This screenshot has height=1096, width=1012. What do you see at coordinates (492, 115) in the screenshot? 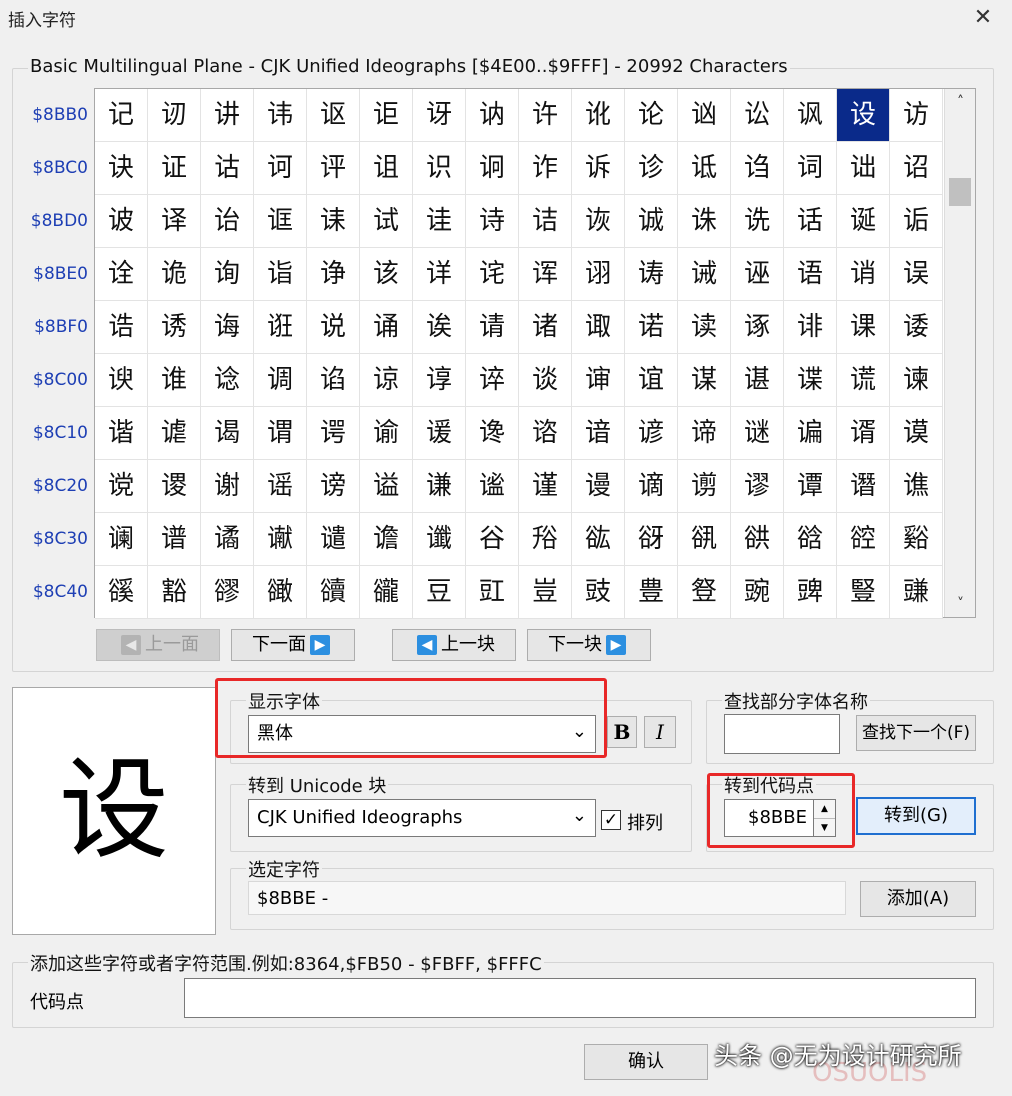
I see `char-cell: 讷` at bounding box center [492, 115].